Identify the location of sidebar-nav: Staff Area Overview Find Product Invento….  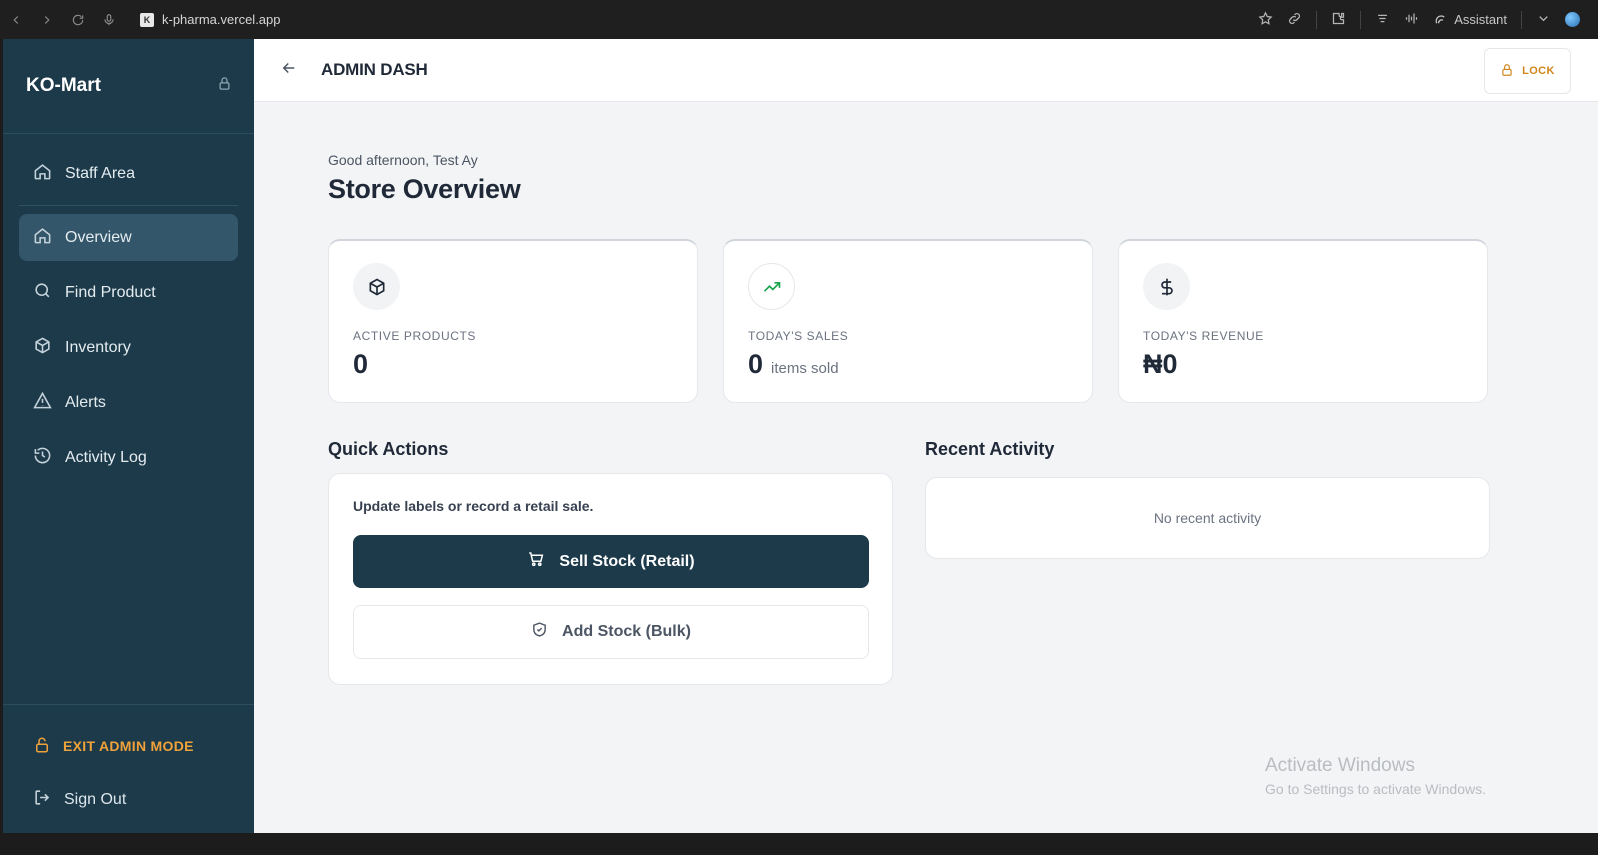
(128, 307).